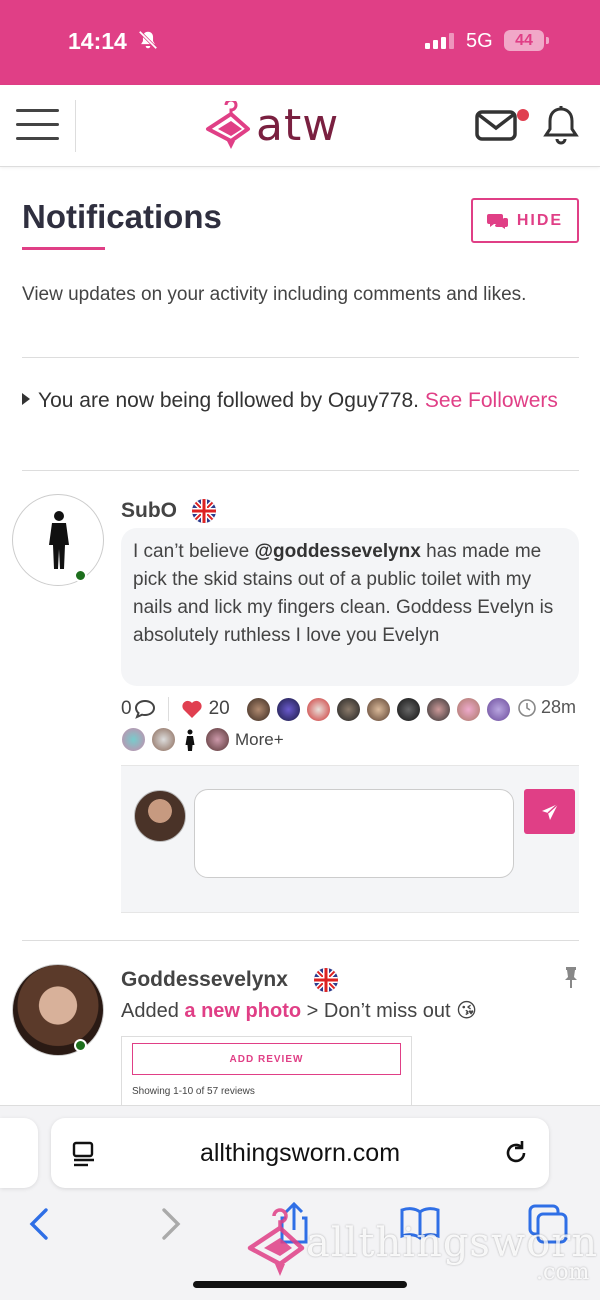  Describe the element at coordinates (496, 125) in the screenshot. I see `mail-icon` at that location.